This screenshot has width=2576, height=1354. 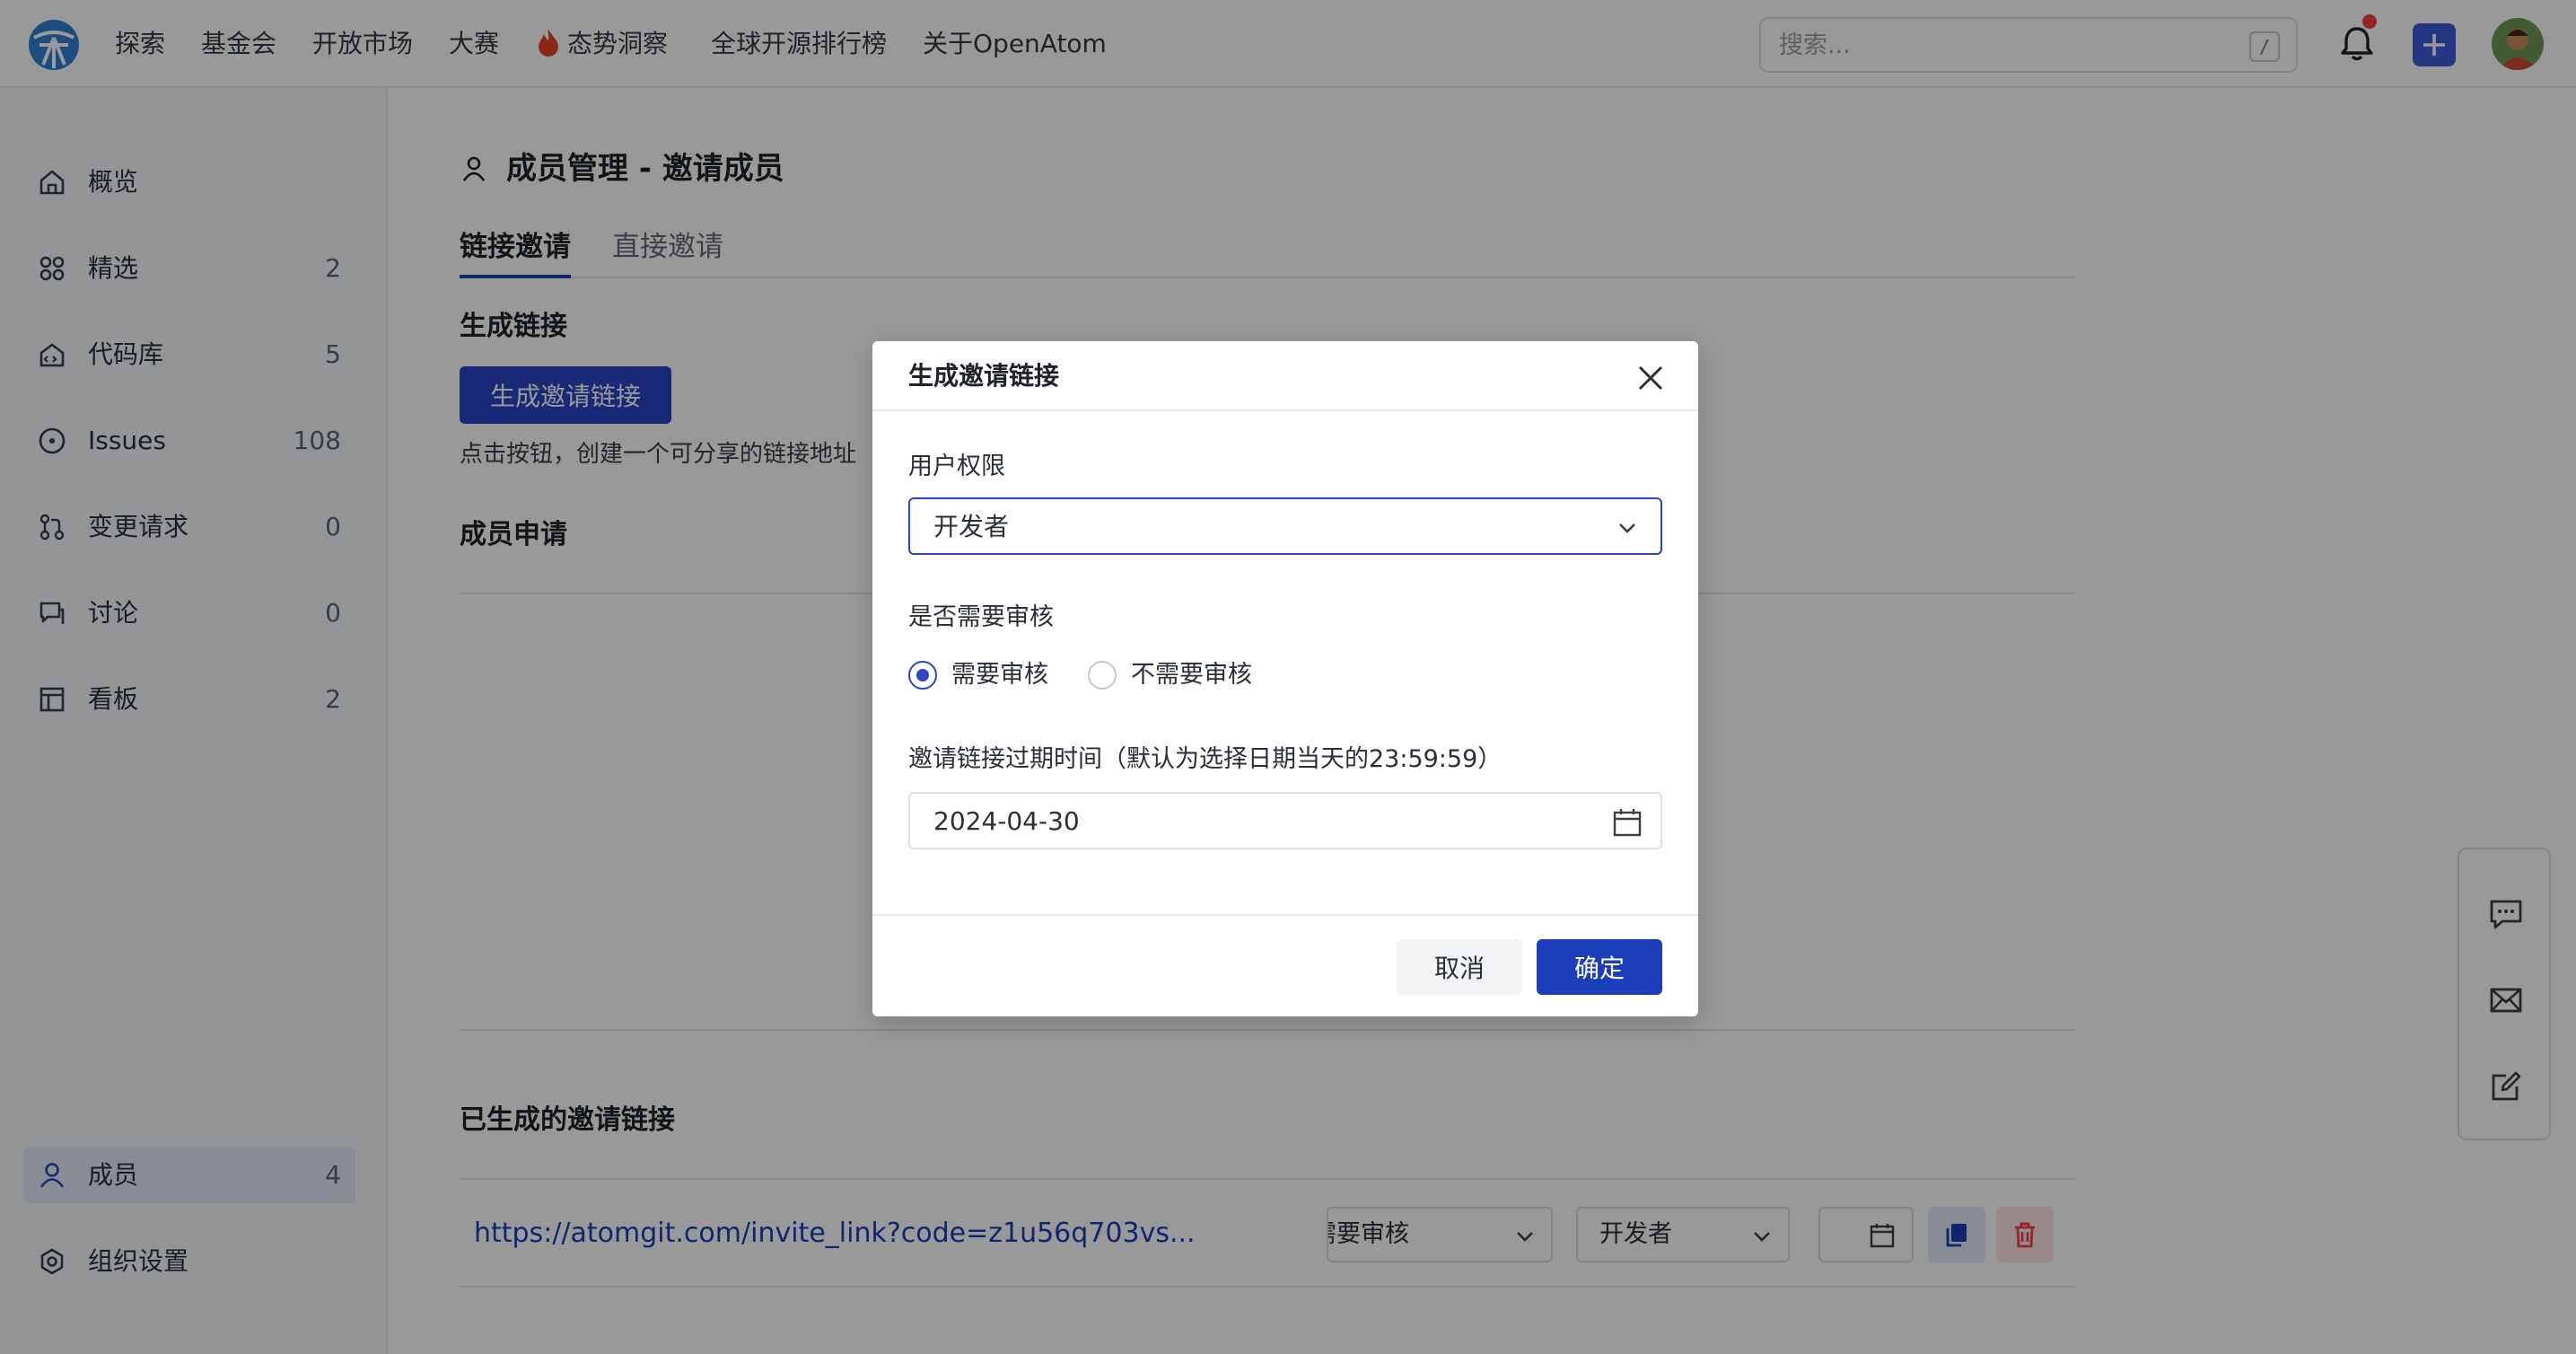 What do you see at coordinates (1191, 675) in the screenshot?
I see `radio-label: 不需要审核` at bounding box center [1191, 675].